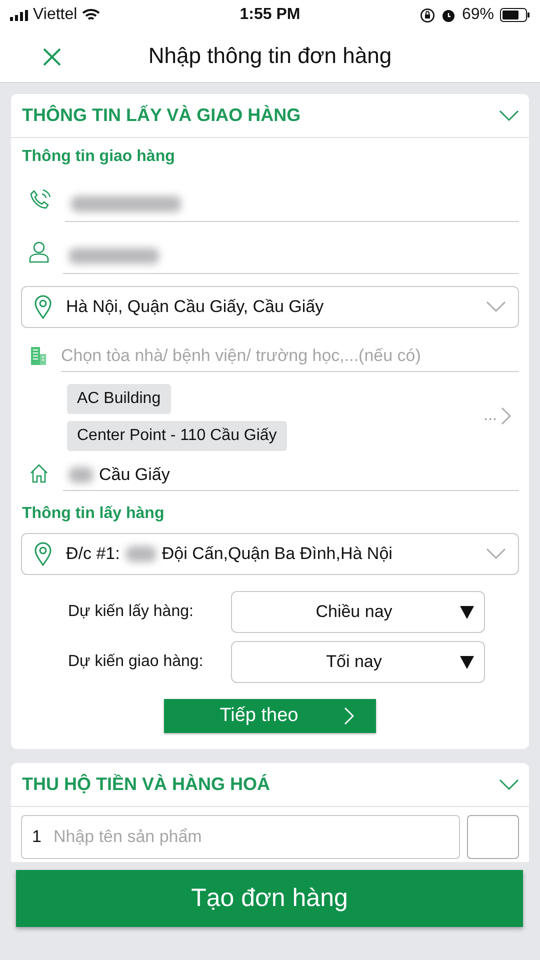 This screenshot has width=540, height=960. I want to click on battery-icon, so click(515, 15).